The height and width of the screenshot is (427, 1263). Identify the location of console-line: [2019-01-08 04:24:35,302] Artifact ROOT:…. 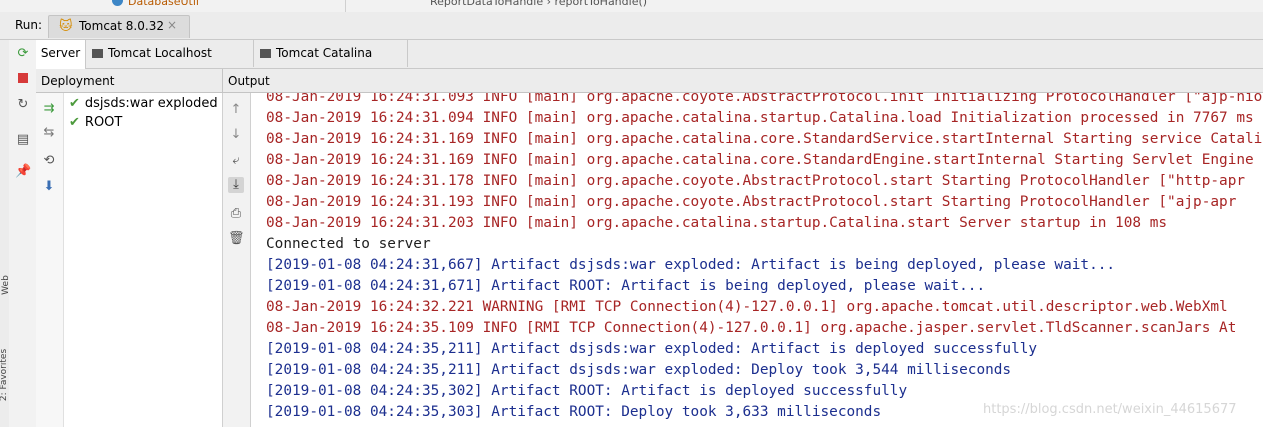
(587, 391).